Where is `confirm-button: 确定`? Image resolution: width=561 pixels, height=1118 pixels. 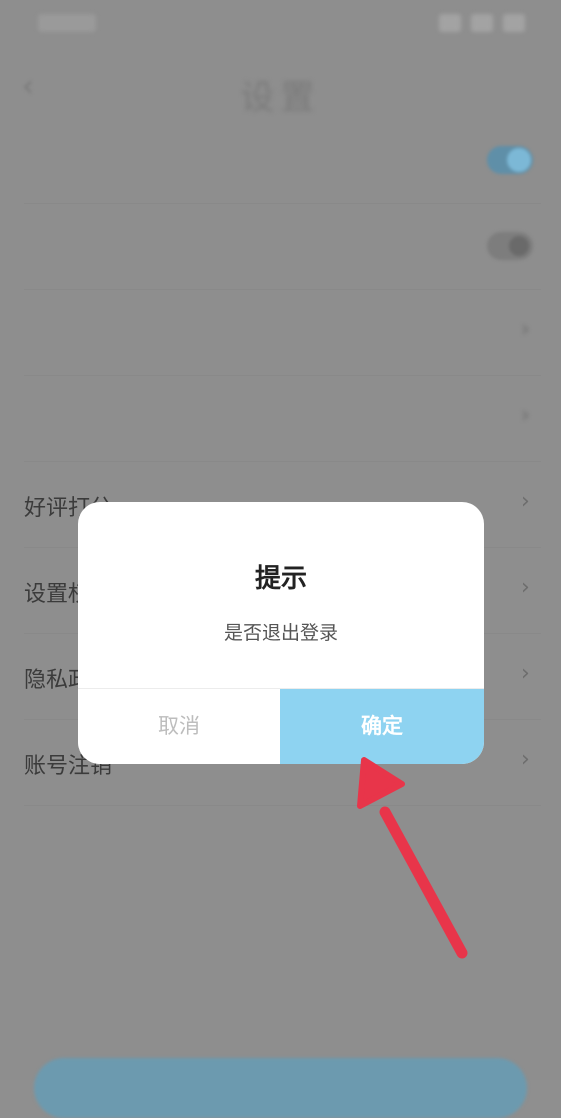
confirm-button: 确定 is located at coordinates (382, 726).